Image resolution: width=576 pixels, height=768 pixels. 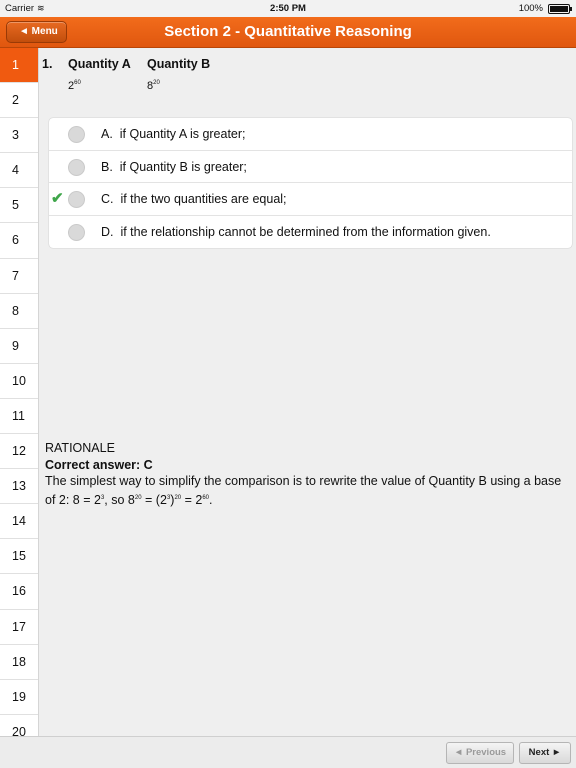 I want to click on sidebar-item-7: 7, so click(x=19, y=276).